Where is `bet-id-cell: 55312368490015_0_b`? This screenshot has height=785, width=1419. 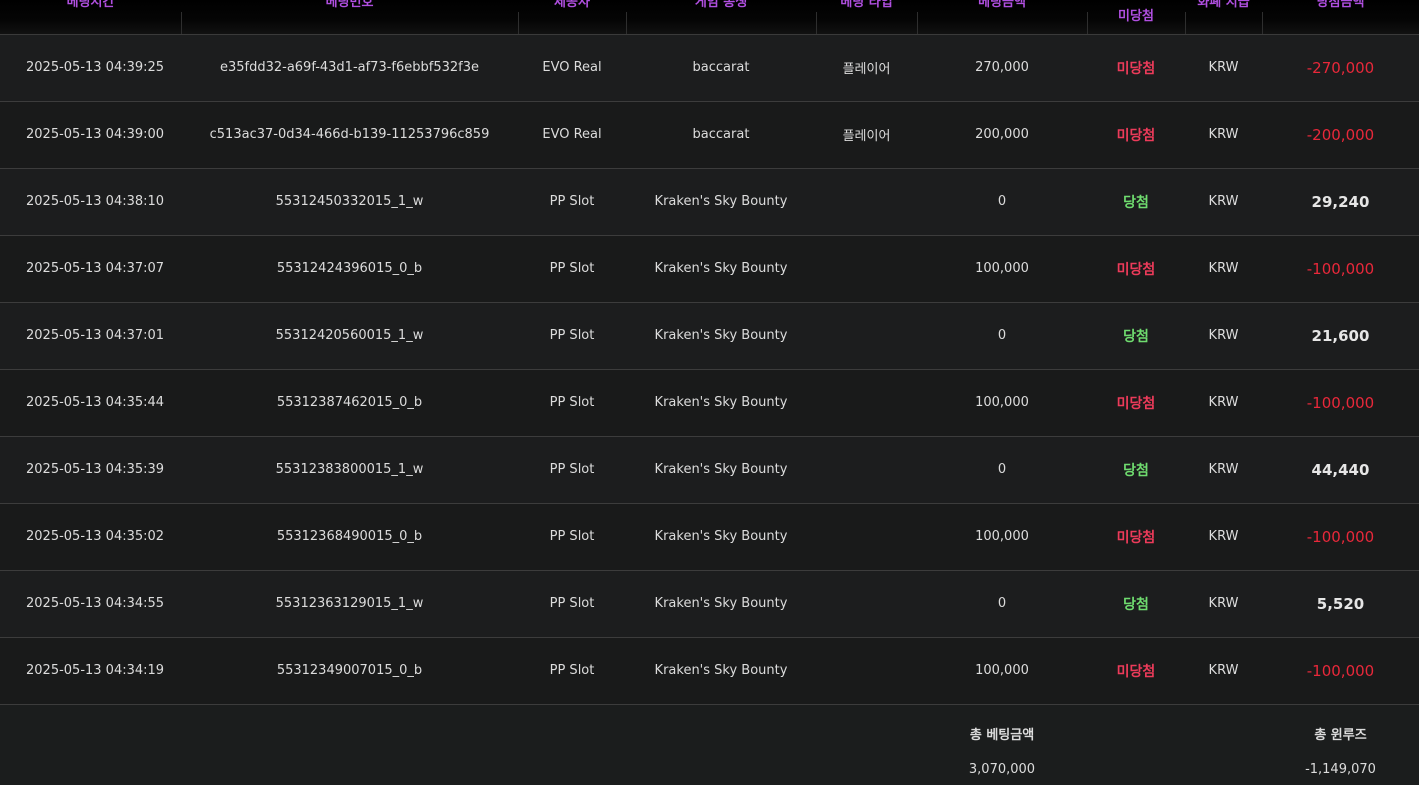
bet-id-cell: 55312368490015_0_b is located at coordinates (349, 537).